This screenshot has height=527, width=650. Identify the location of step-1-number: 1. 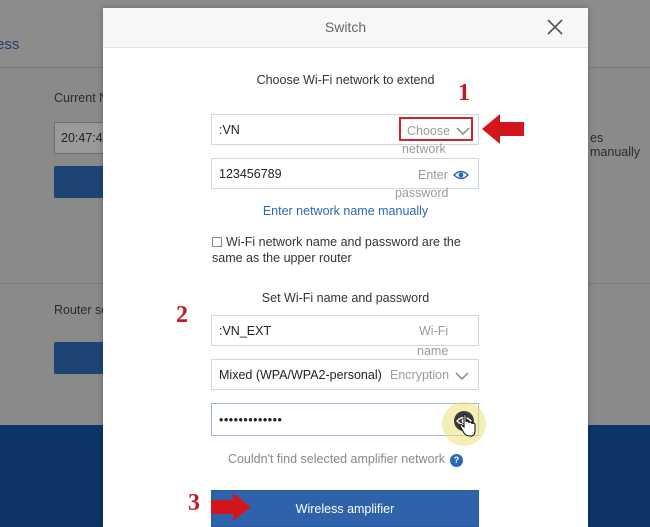
(464, 93).